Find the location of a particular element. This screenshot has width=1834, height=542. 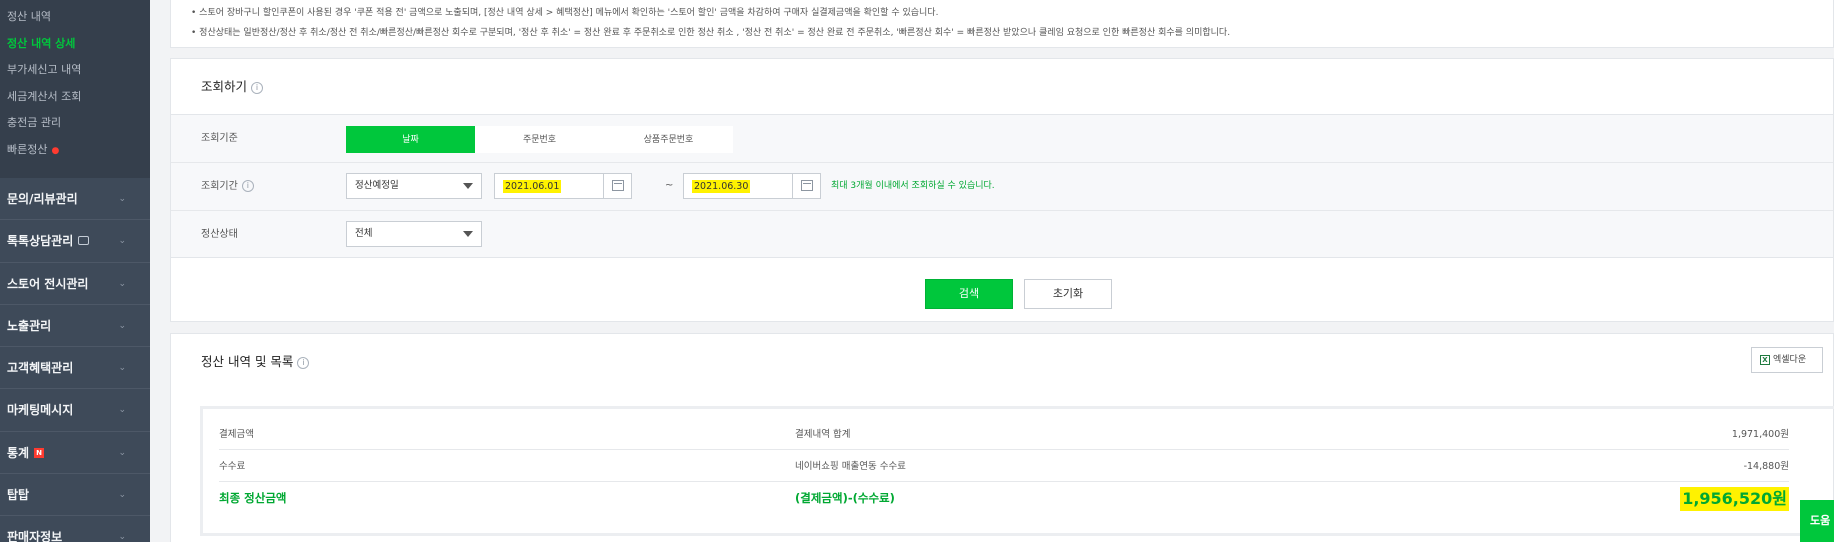

help-button: 도움 is located at coordinates (1817, 521).